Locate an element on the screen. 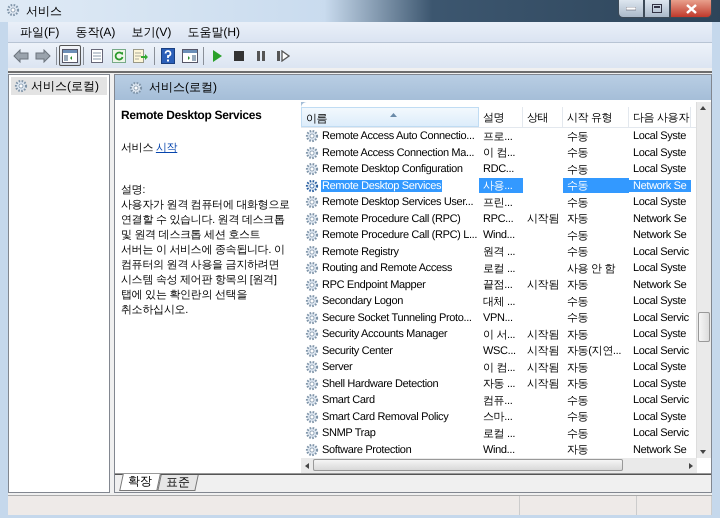 Image resolution: width=720 pixels, height=518 pixels. column-header: 이름 is located at coordinates (390, 117).